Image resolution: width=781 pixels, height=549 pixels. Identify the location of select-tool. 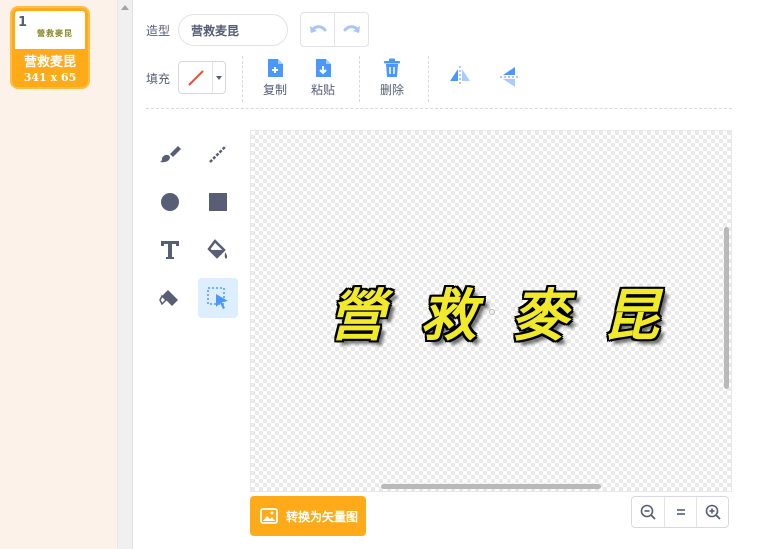
(218, 298).